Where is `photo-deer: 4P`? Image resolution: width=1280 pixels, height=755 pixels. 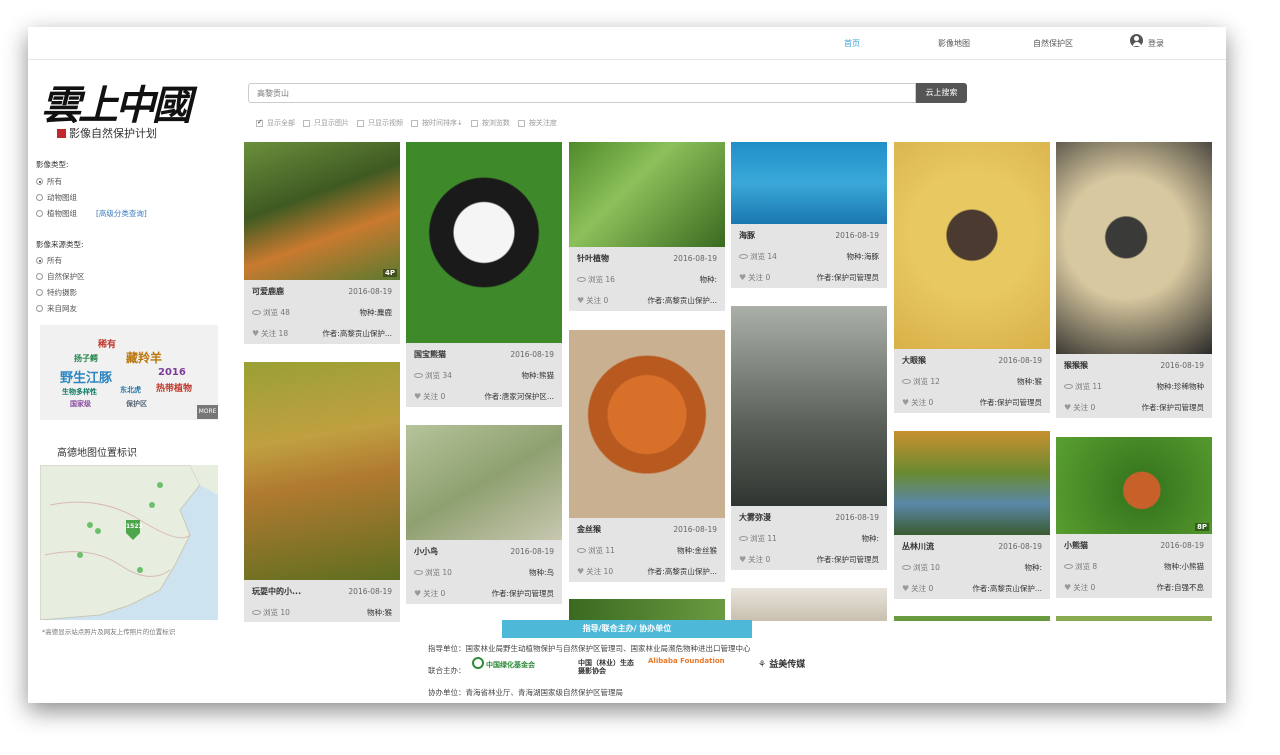
photo-deer: 4P is located at coordinates (322, 211).